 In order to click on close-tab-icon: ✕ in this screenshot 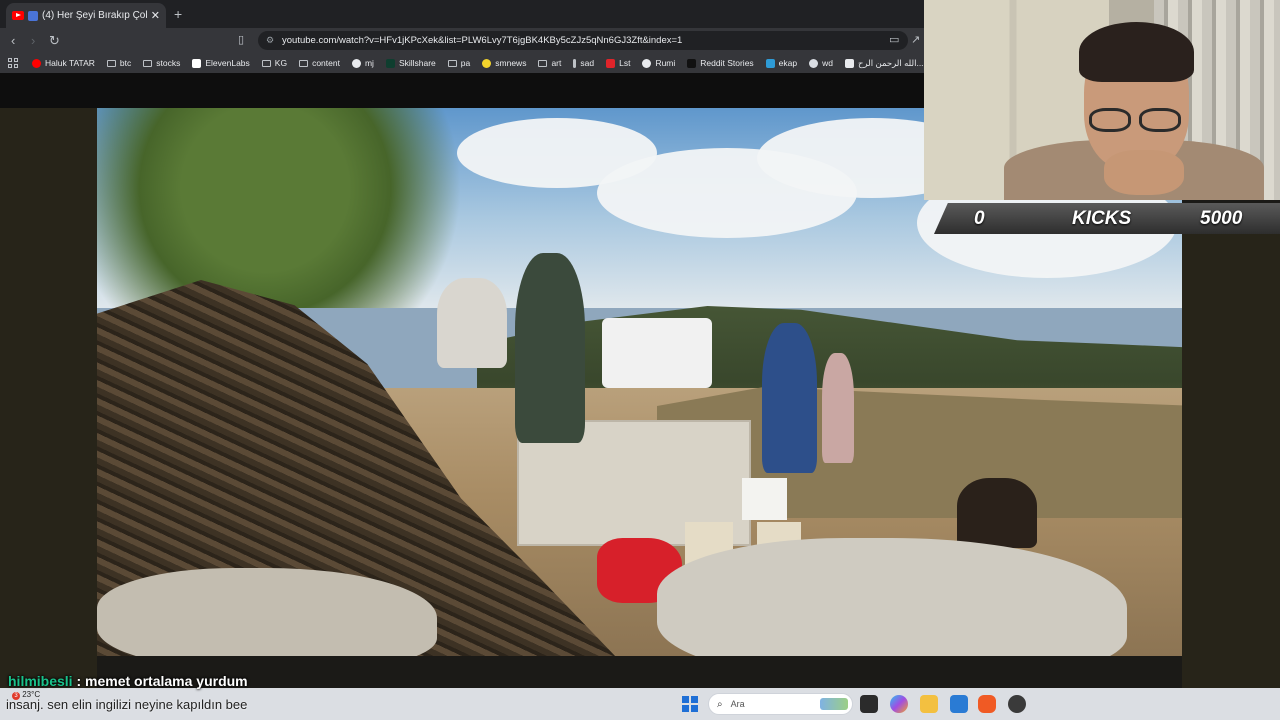, I will do `click(155, 15)`.